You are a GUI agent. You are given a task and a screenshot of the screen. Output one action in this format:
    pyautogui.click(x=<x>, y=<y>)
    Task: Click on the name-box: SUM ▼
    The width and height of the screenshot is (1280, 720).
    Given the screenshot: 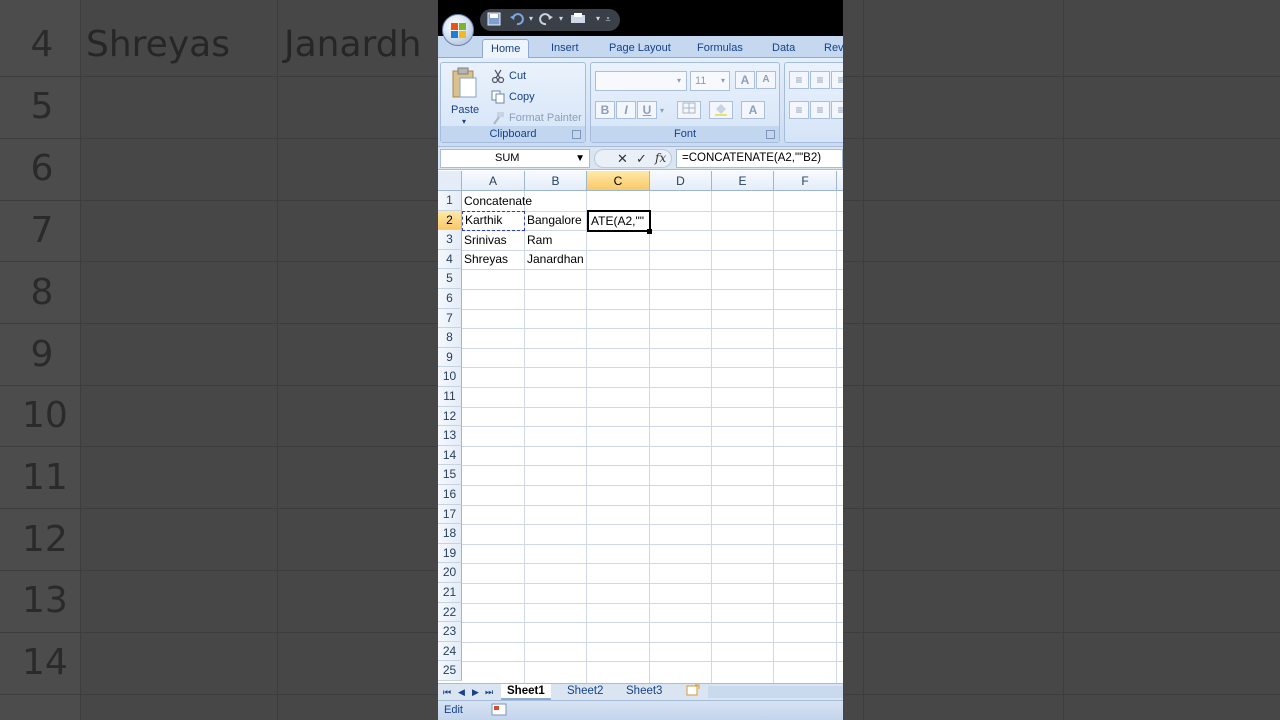 What is the action you would take?
    pyautogui.click(x=515, y=158)
    